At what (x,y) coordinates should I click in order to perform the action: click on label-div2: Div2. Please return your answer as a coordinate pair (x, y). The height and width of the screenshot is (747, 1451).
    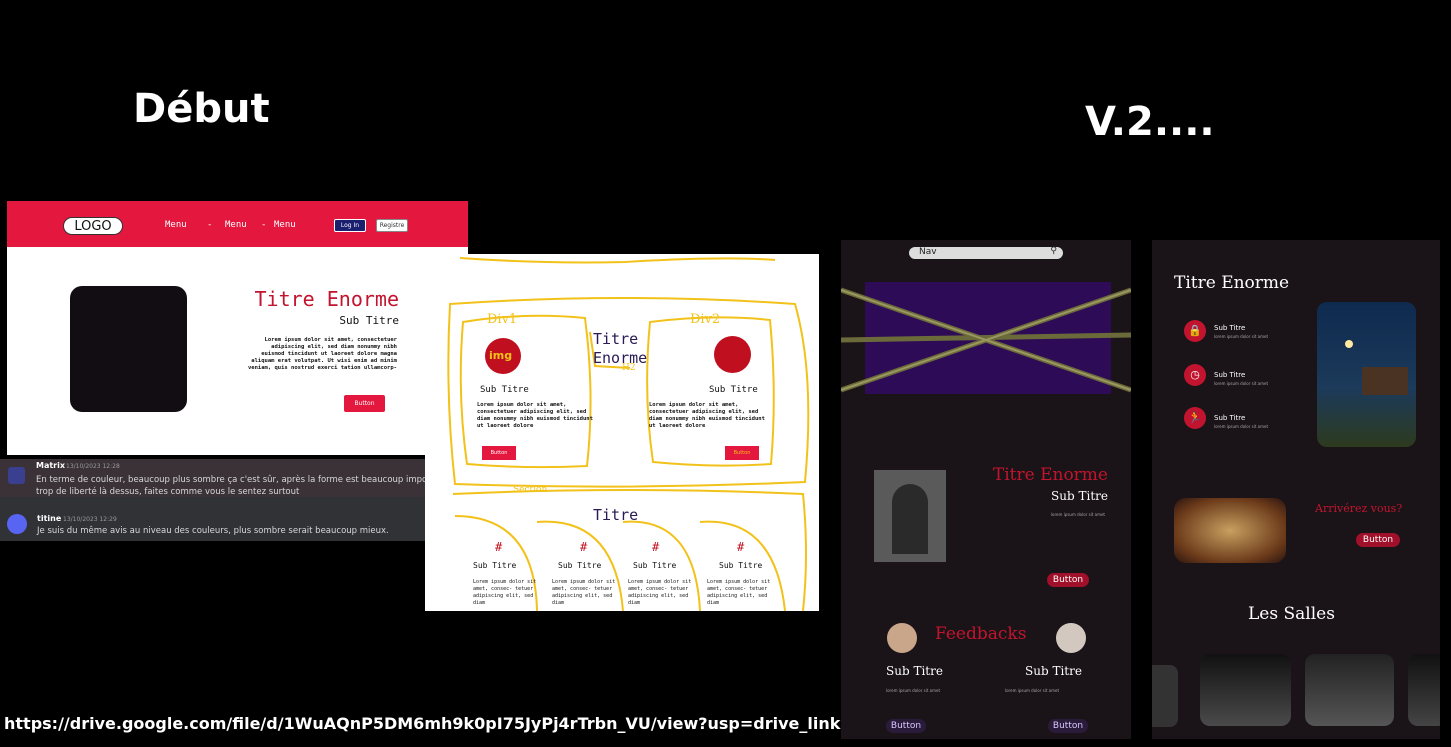
    Looking at the image, I should click on (705, 319).